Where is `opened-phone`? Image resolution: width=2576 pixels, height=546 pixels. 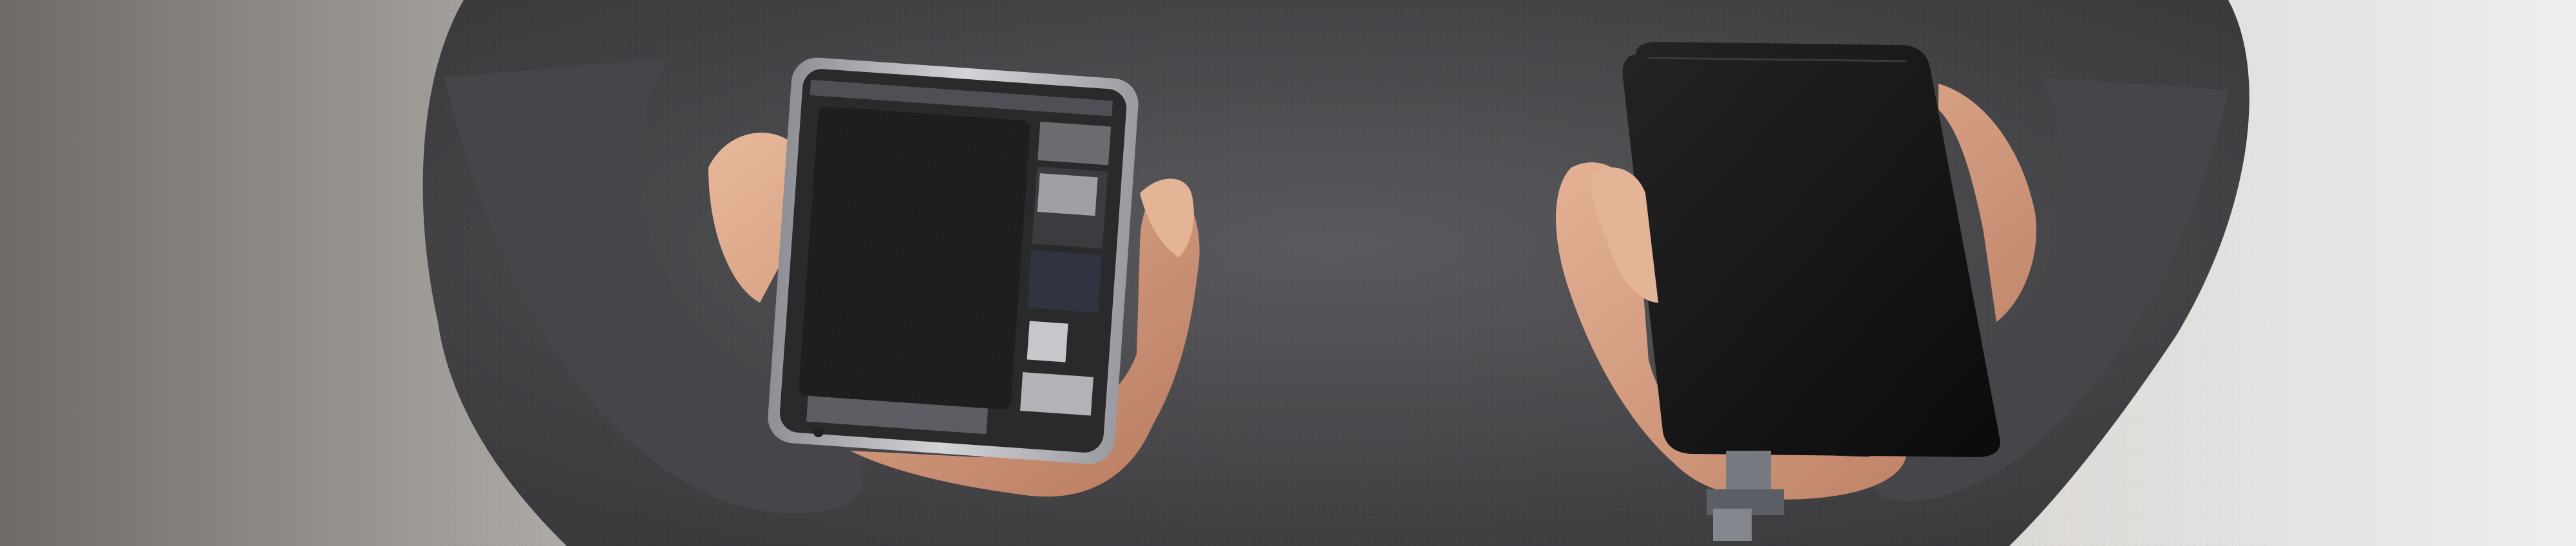 opened-phone is located at coordinates (953, 260).